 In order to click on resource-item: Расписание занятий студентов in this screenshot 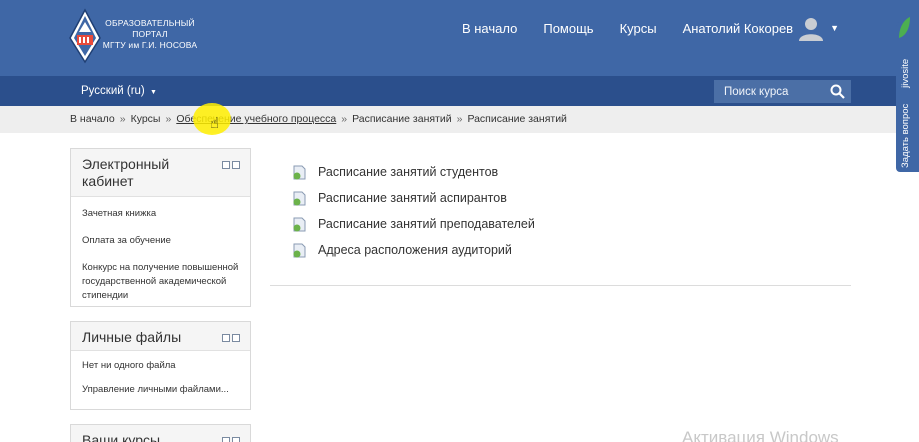, I will do `click(413, 172)`.